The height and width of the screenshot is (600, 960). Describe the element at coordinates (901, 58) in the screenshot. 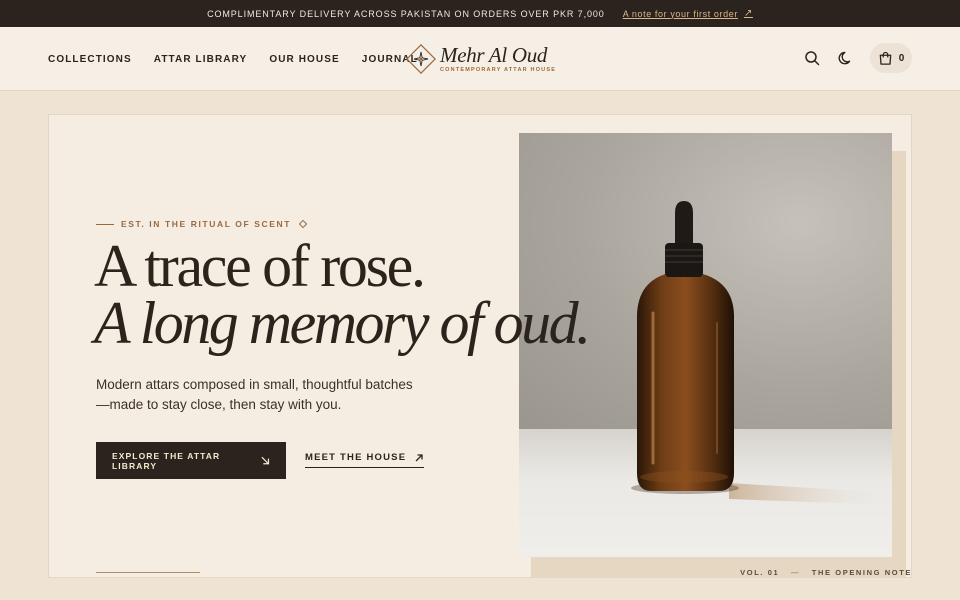

I see `cart-count: 0` at that location.